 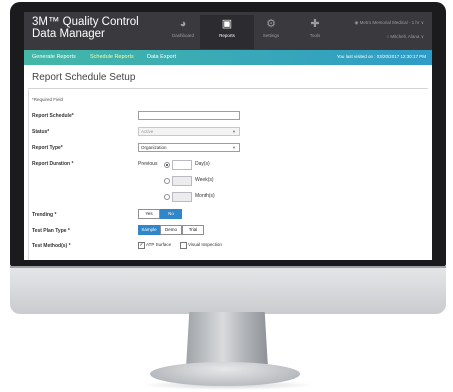 I want to click on user-icon: ○, so click(x=388, y=36).